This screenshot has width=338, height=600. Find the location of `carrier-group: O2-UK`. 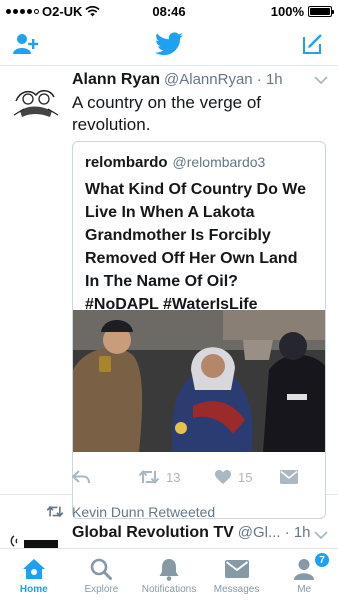

carrier-group: O2-UK is located at coordinates (53, 11).